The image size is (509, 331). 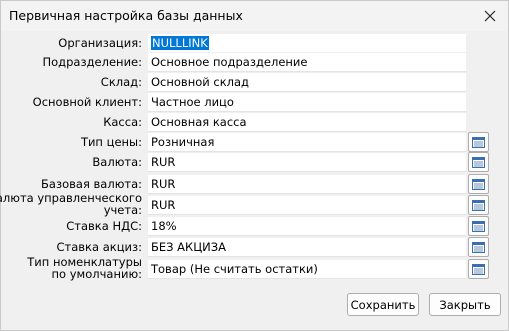 I want to click on management-currency-picker-button, so click(x=478, y=205).